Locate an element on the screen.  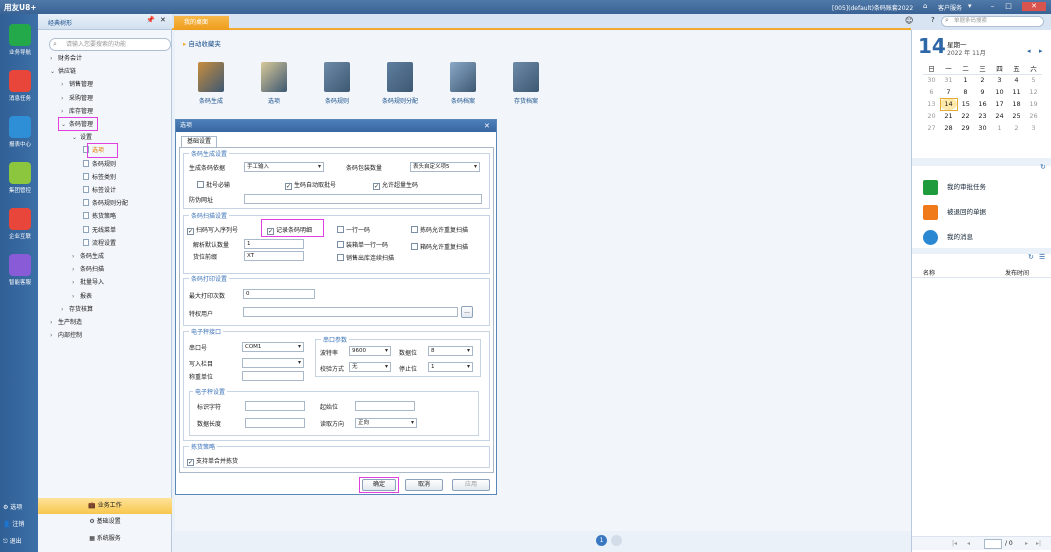
calendar-day-cell: 3 is located at coordinates (999, 80).